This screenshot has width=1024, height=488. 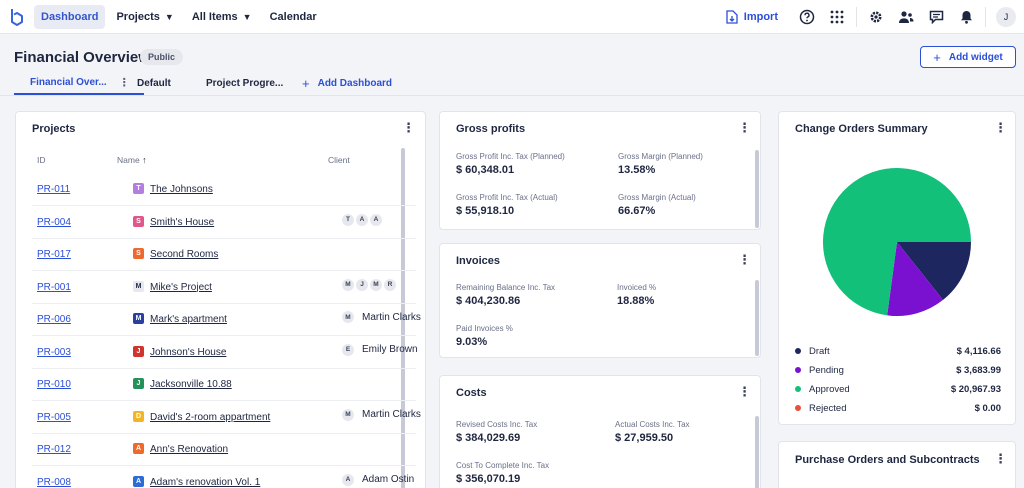 I want to click on project-color-icon: A, so click(x=138, y=481).